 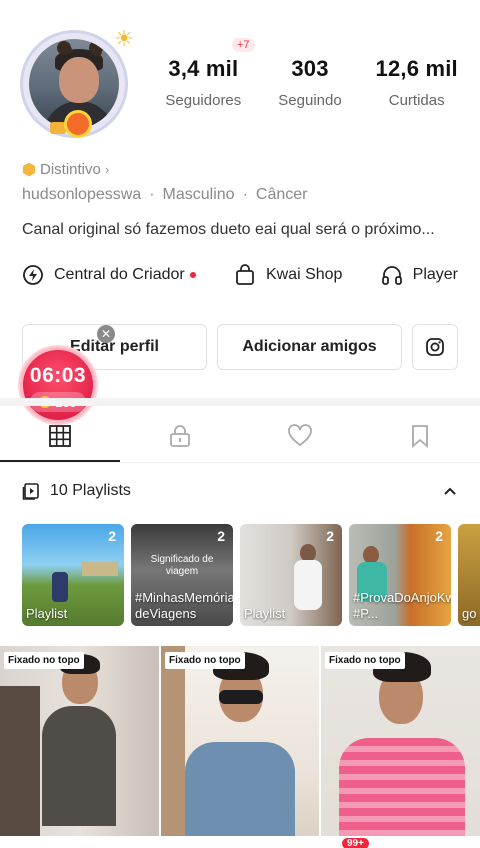 I want to click on creator-center-label: Central do Criador, so click(x=119, y=274).